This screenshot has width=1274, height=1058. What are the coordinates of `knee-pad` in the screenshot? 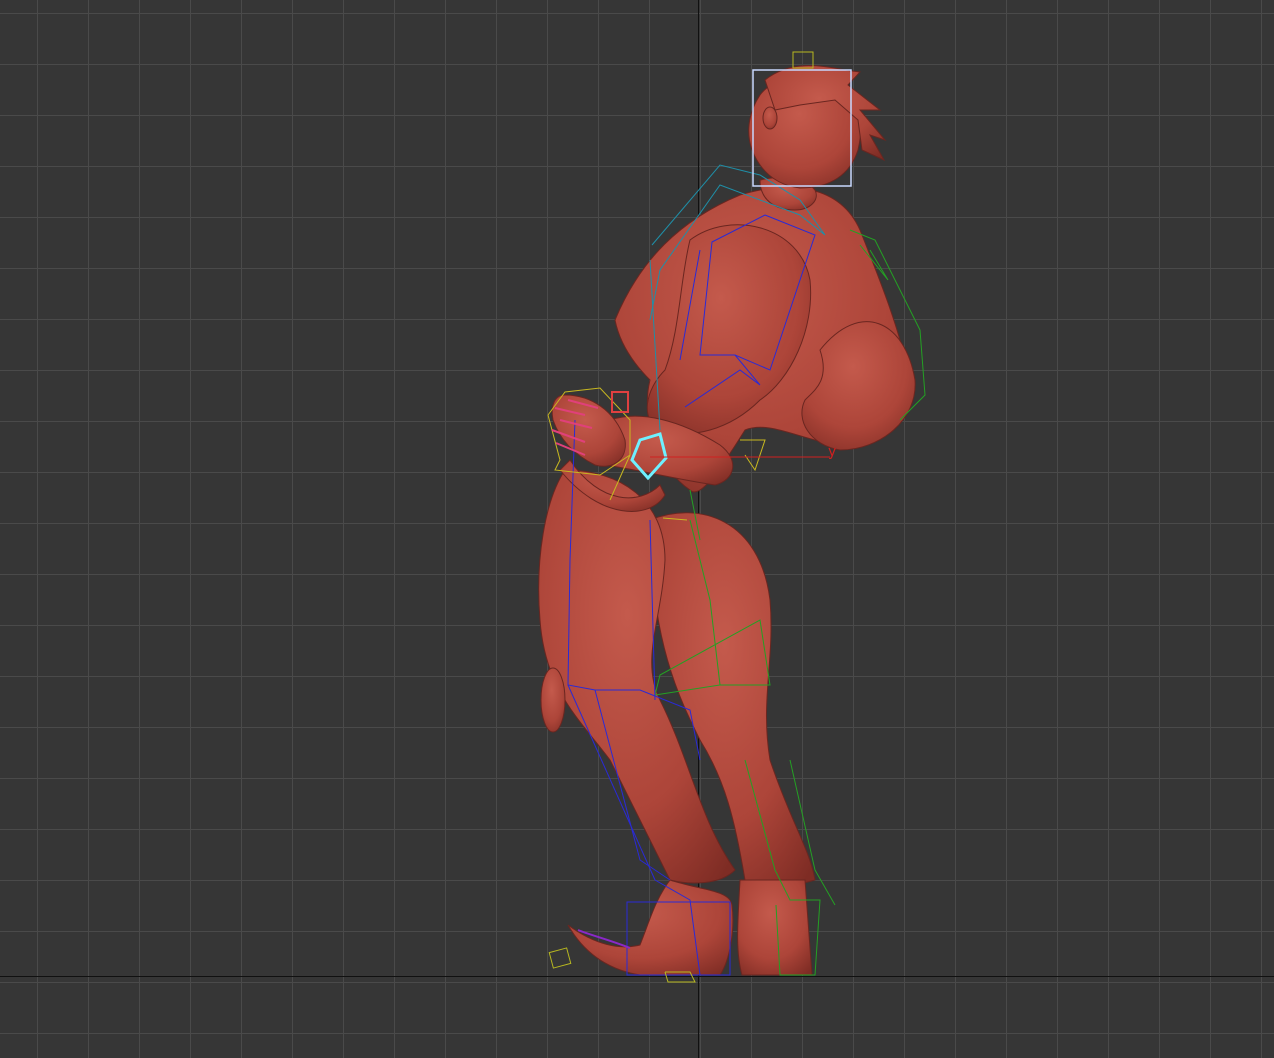 It's located at (553, 700).